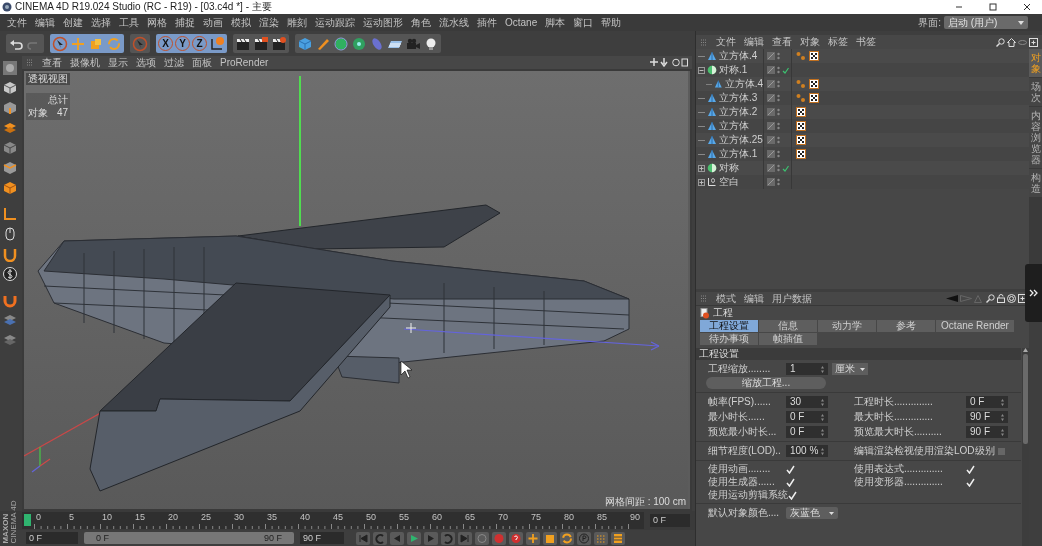 The width and height of the screenshot is (1042, 546). What do you see at coordinates (261, 43) in the screenshot?
I see `clapperboard-icon` at bounding box center [261, 43].